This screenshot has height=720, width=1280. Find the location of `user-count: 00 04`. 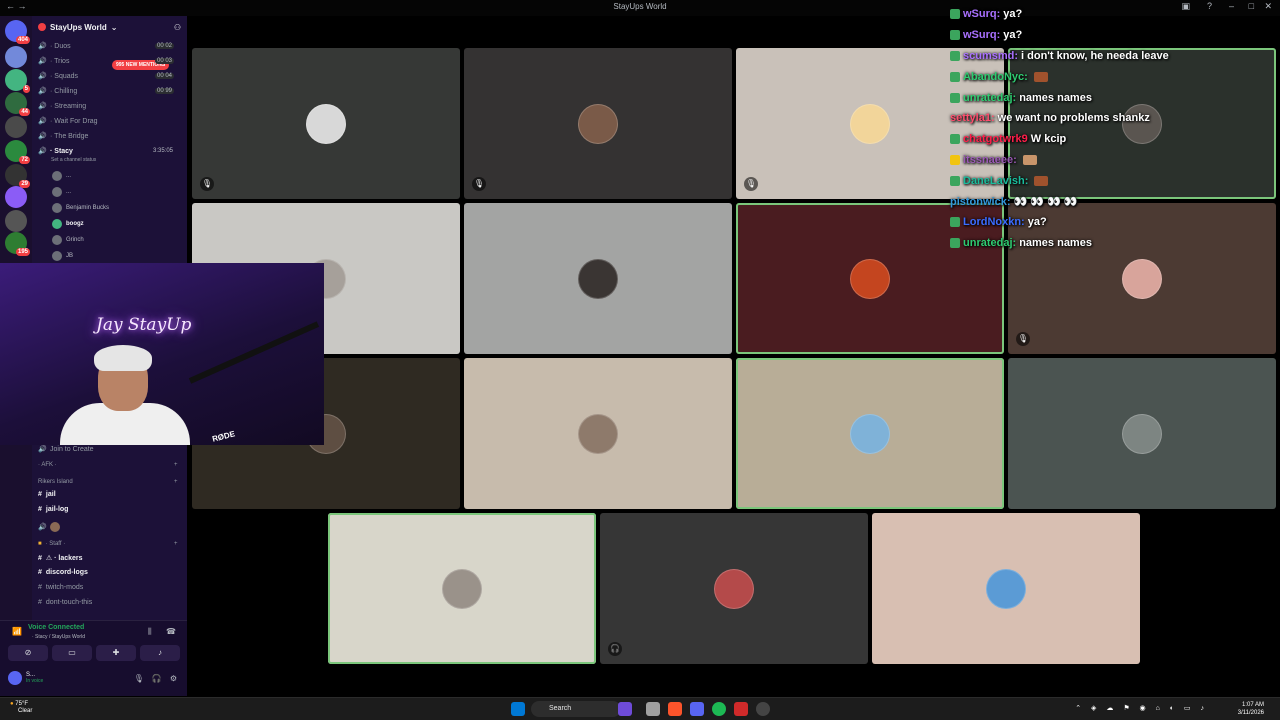

user-count: 00 04 is located at coordinates (165, 76).